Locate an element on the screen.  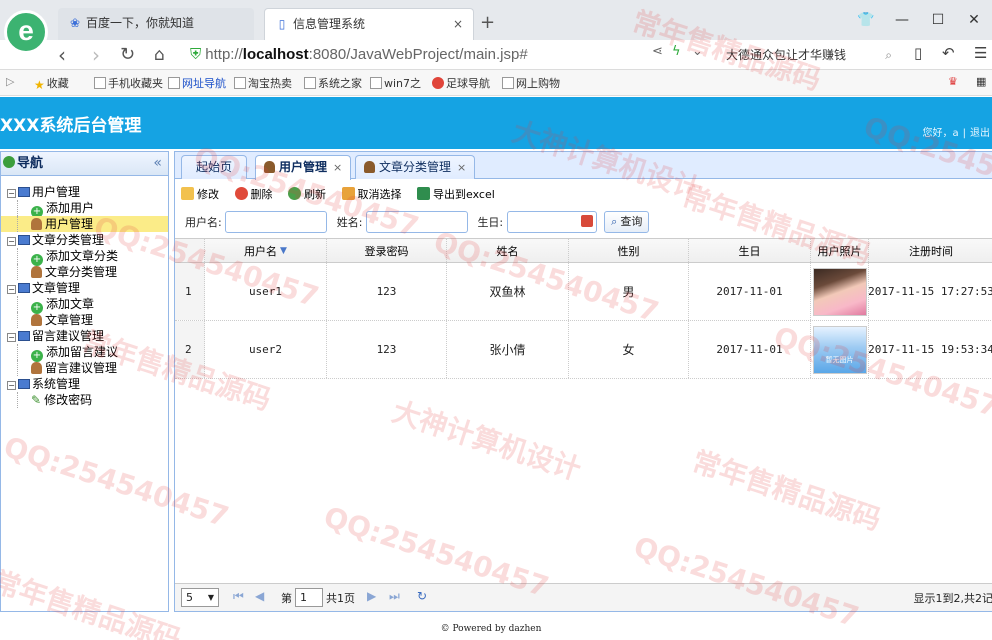
column-header-username: 用户名 ▼ is located at coordinates (266, 250).